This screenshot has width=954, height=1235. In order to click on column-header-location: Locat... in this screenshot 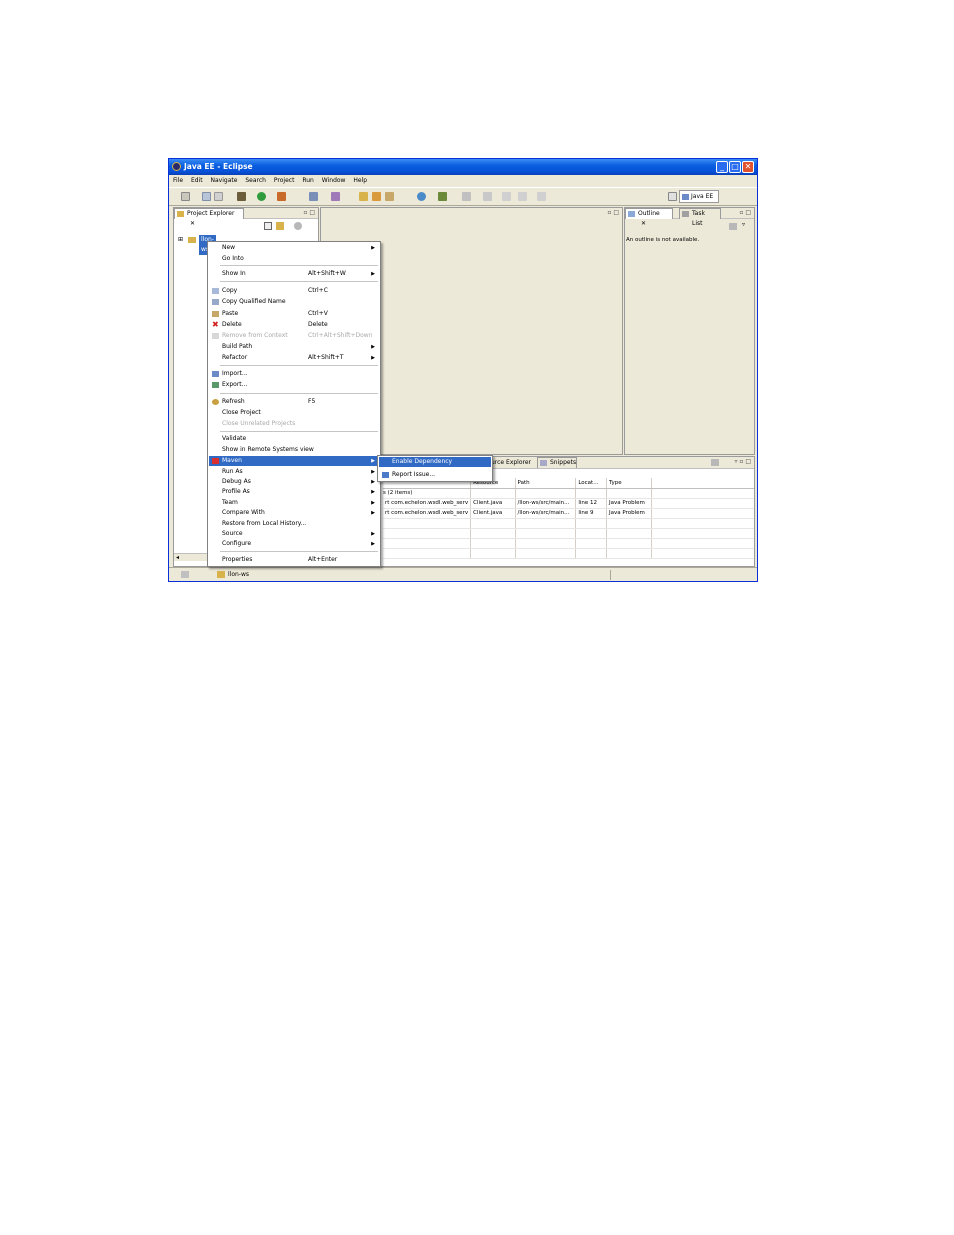, I will do `click(591, 483)`.